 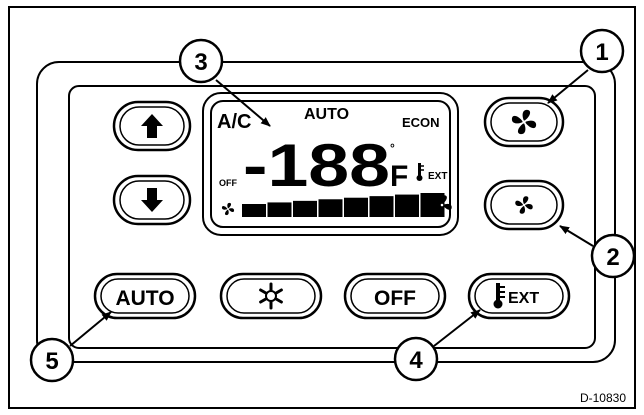 I want to click on callout-5: 5, so click(x=52, y=360).